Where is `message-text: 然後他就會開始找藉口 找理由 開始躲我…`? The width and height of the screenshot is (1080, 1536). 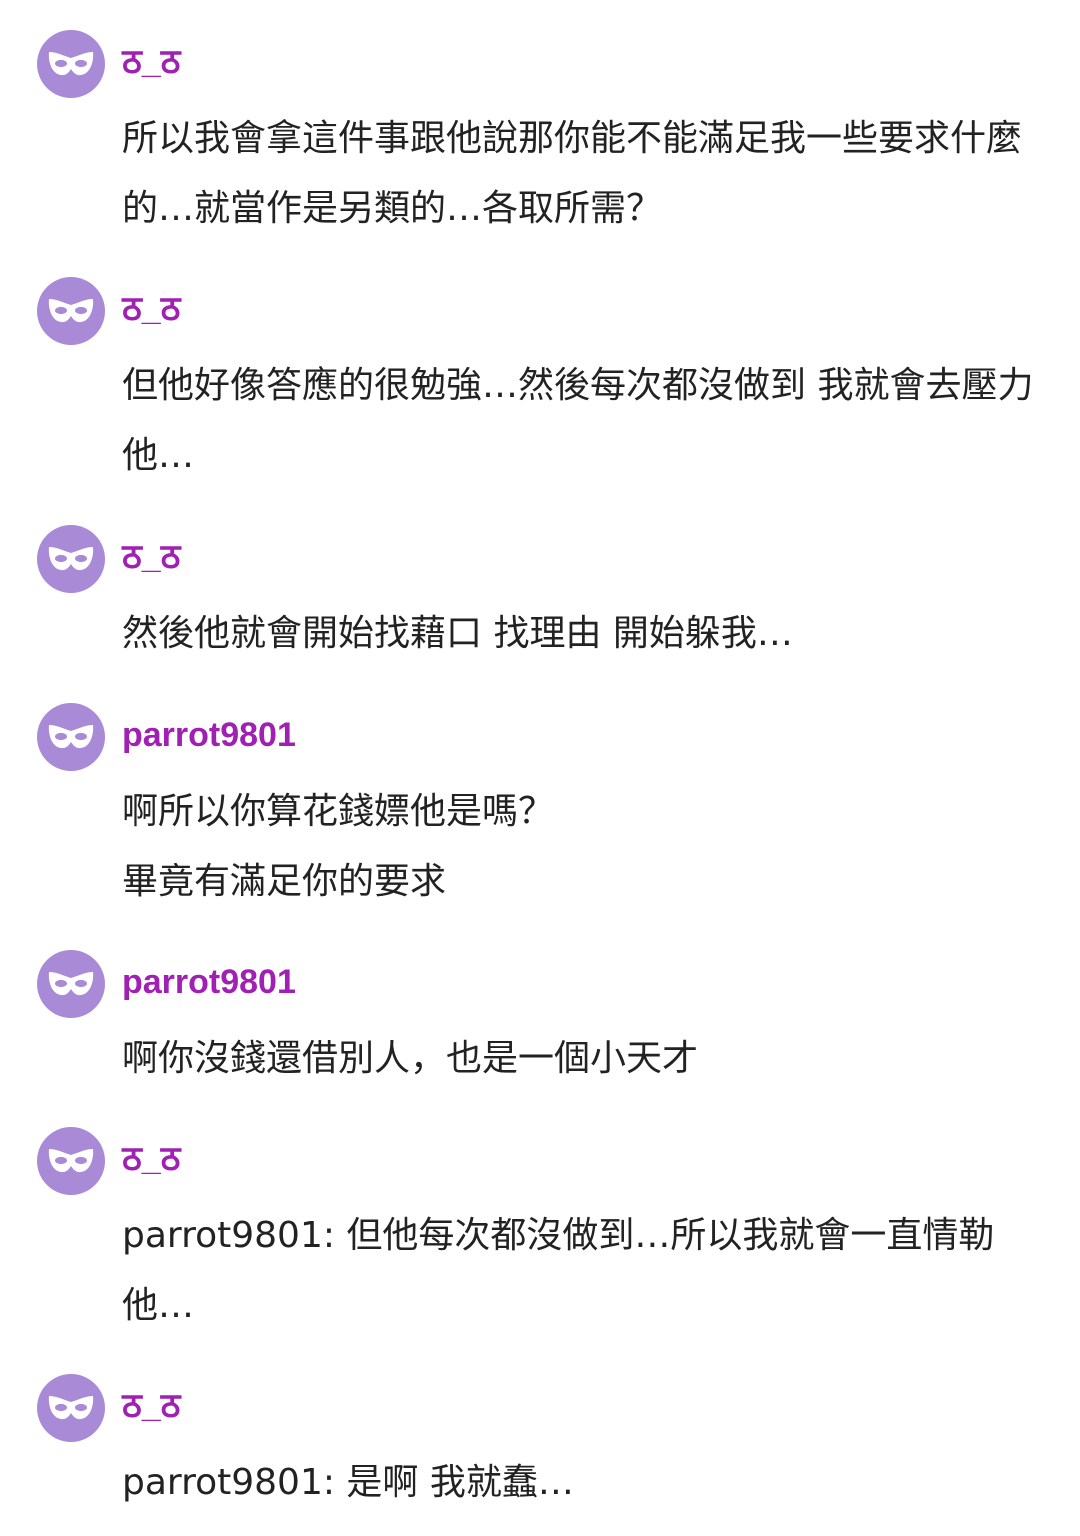
message-text: 然後他就會開始找藉口 找理由 開始躲我… is located at coordinates (457, 633).